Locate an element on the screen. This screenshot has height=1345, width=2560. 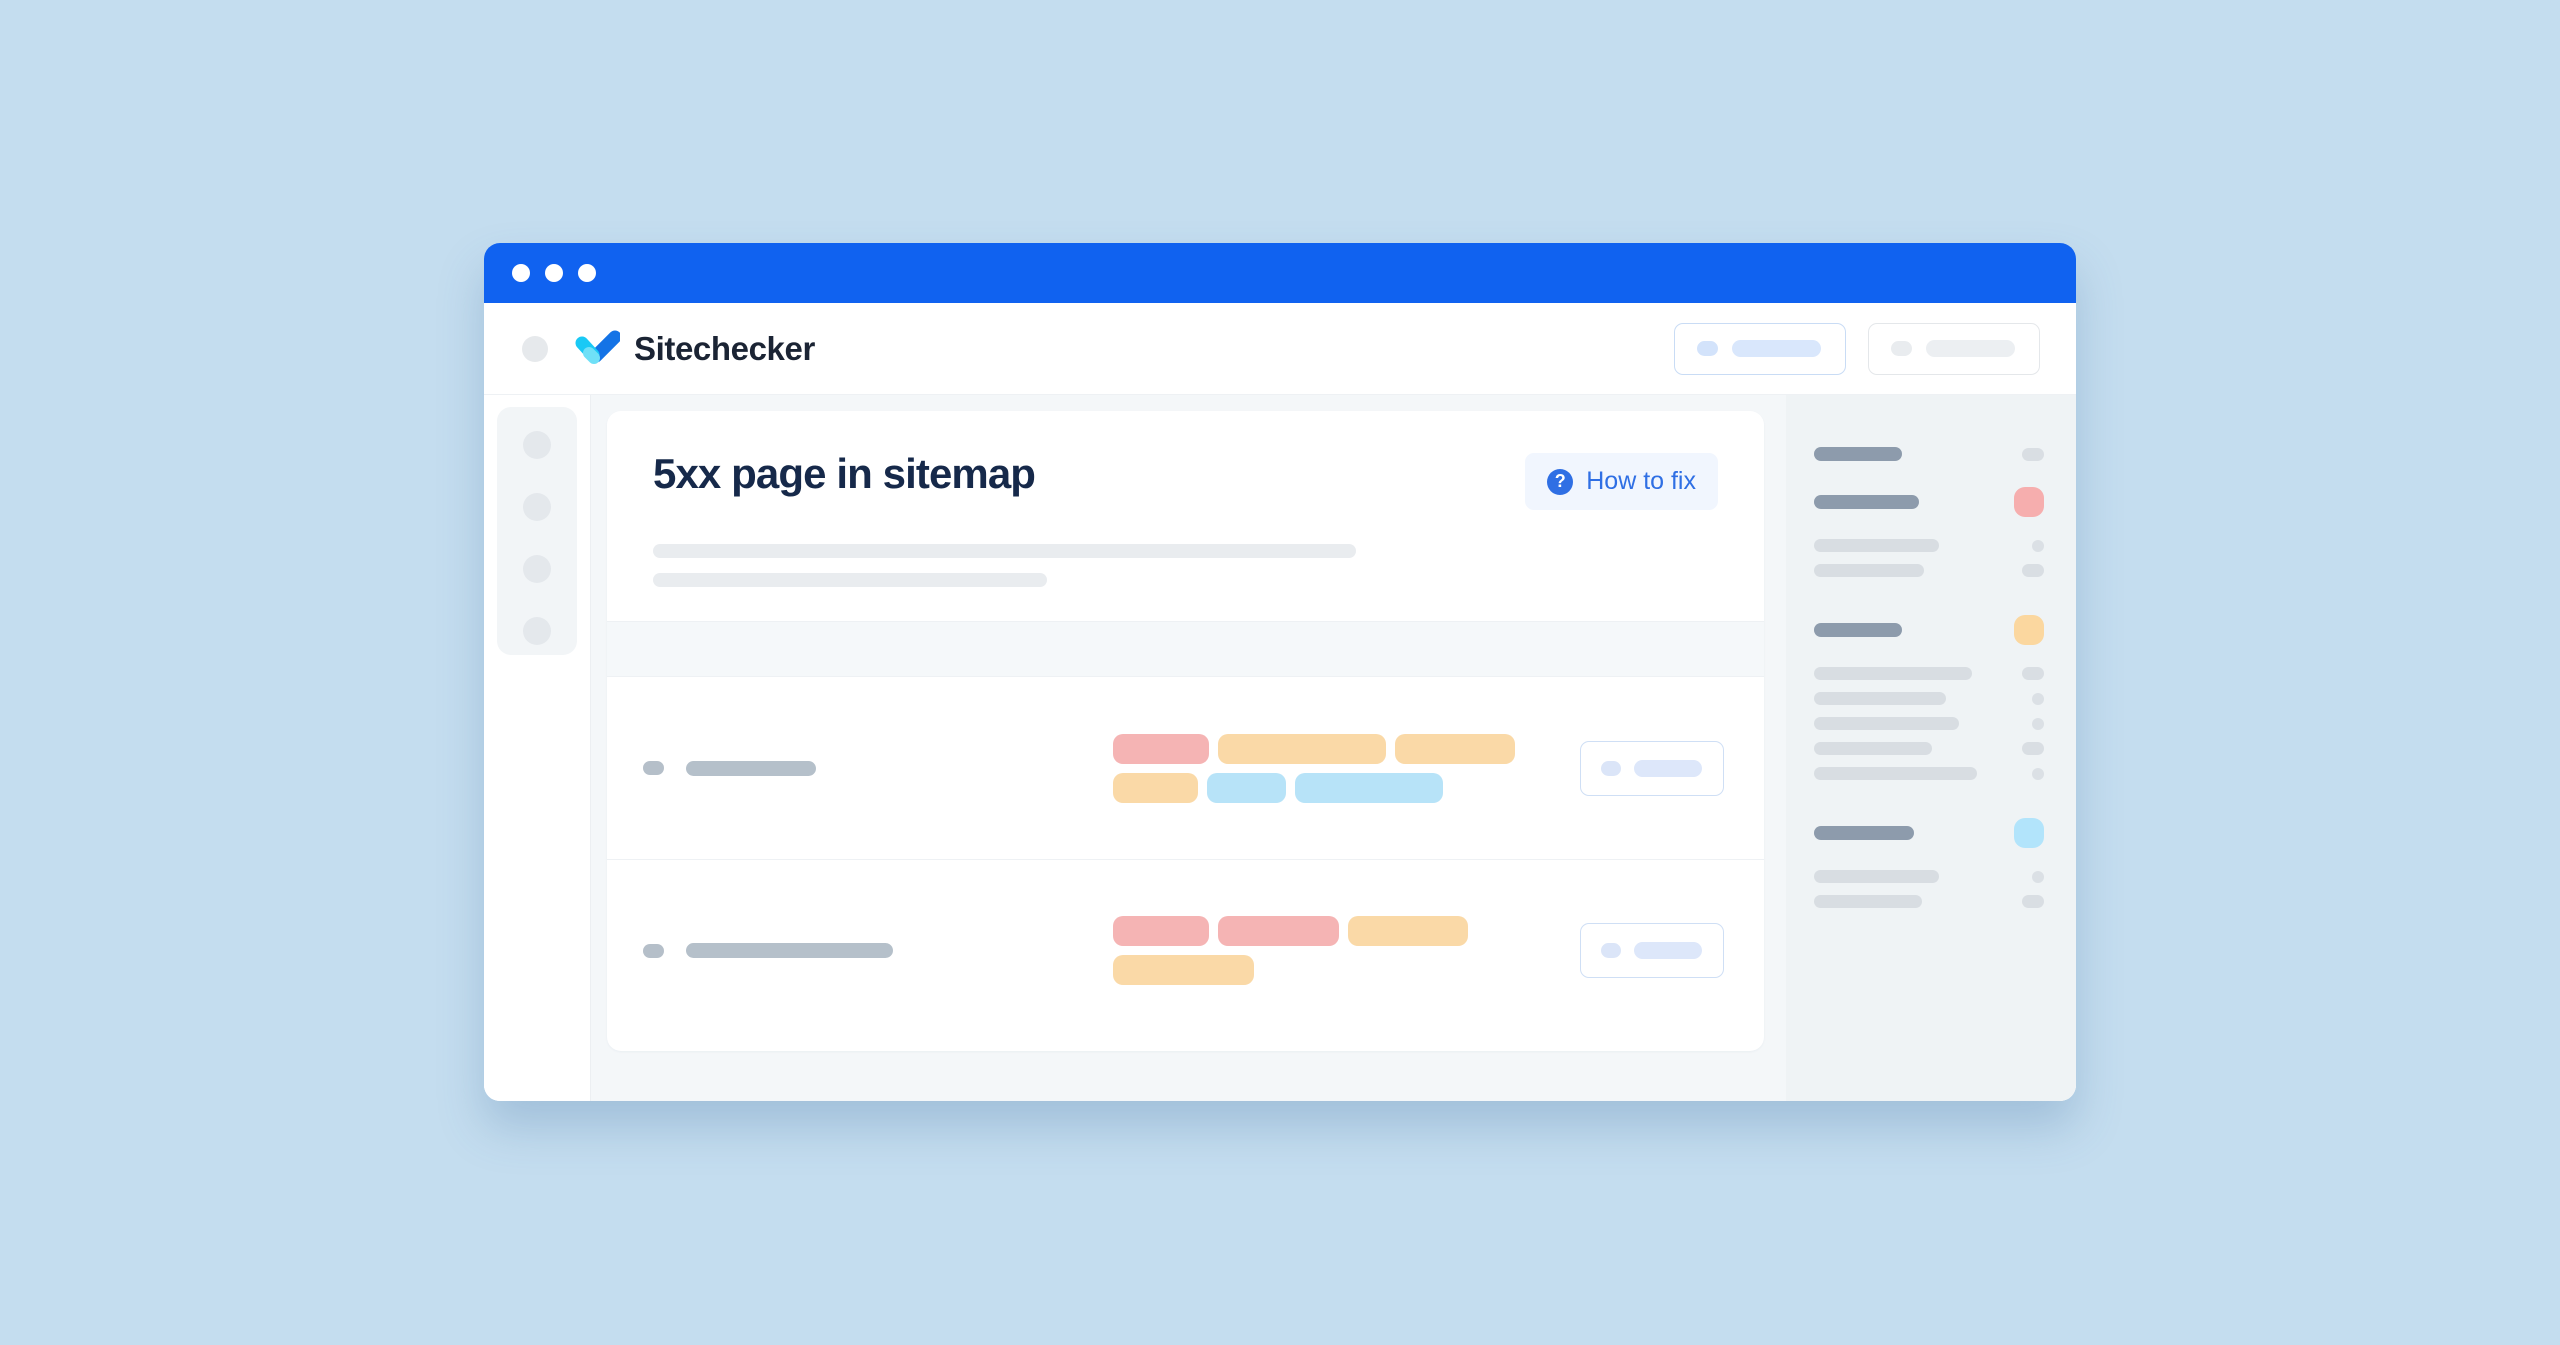
brand-name: Sitechecker is located at coordinates (724, 348).